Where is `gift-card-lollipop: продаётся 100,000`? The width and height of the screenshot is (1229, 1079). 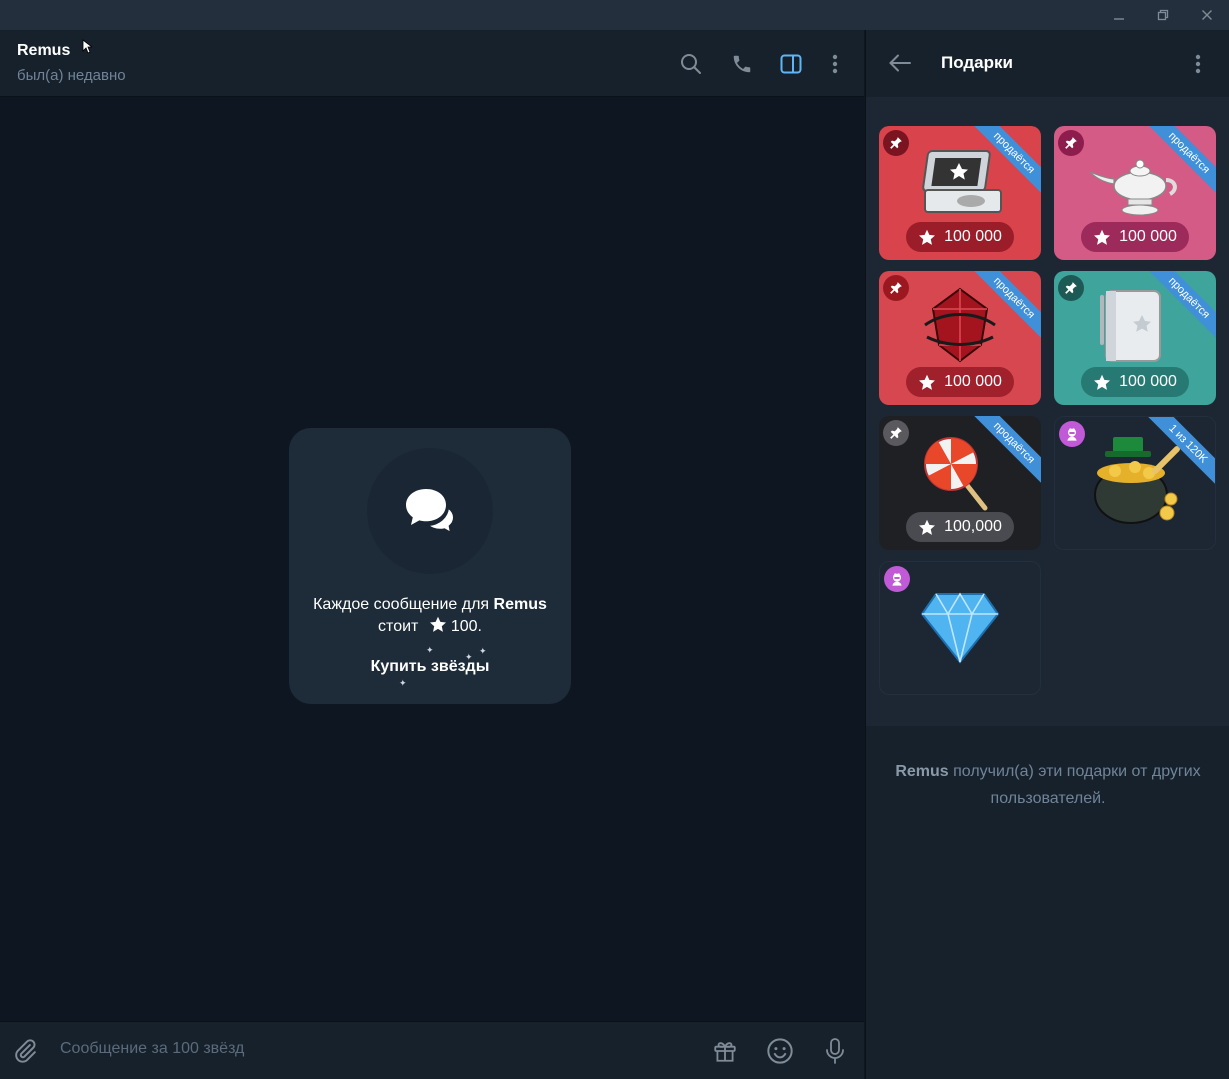
gift-card-lollipop: продаётся 100,000 is located at coordinates (960, 483).